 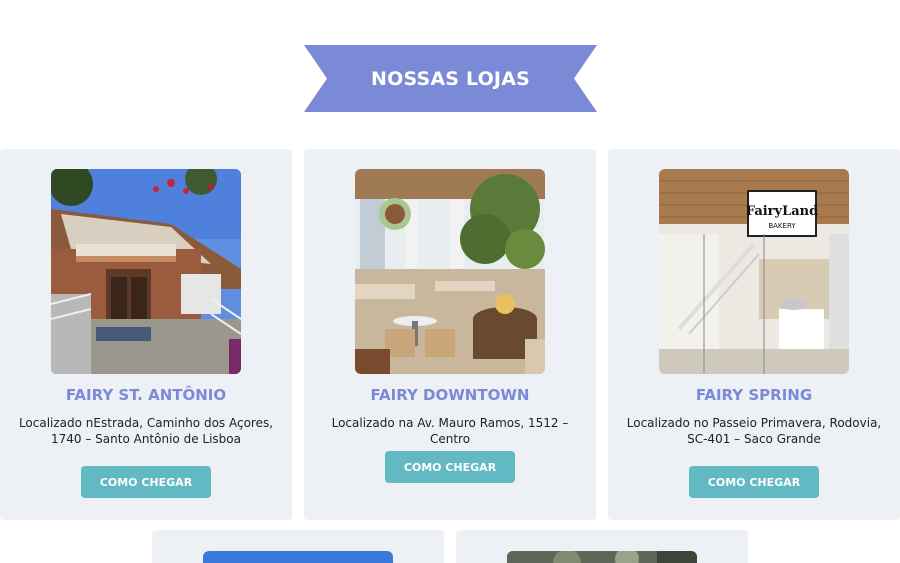 What do you see at coordinates (754, 271) in the screenshot?
I see `store-photo: FairyLand BAKERY` at bounding box center [754, 271].